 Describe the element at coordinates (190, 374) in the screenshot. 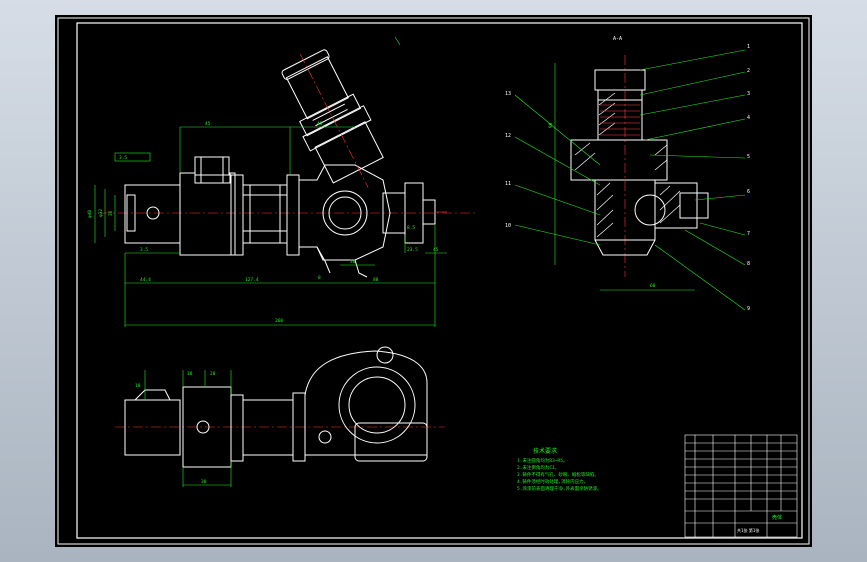

I see `dim-top-view-a: 18` at that location.